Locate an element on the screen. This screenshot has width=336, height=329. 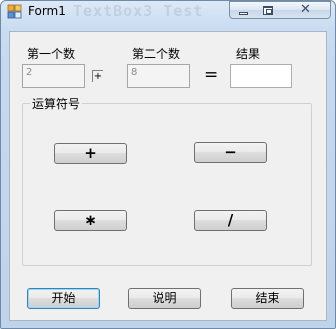
close-icon: ✕ is located at coordinates (305, 9).